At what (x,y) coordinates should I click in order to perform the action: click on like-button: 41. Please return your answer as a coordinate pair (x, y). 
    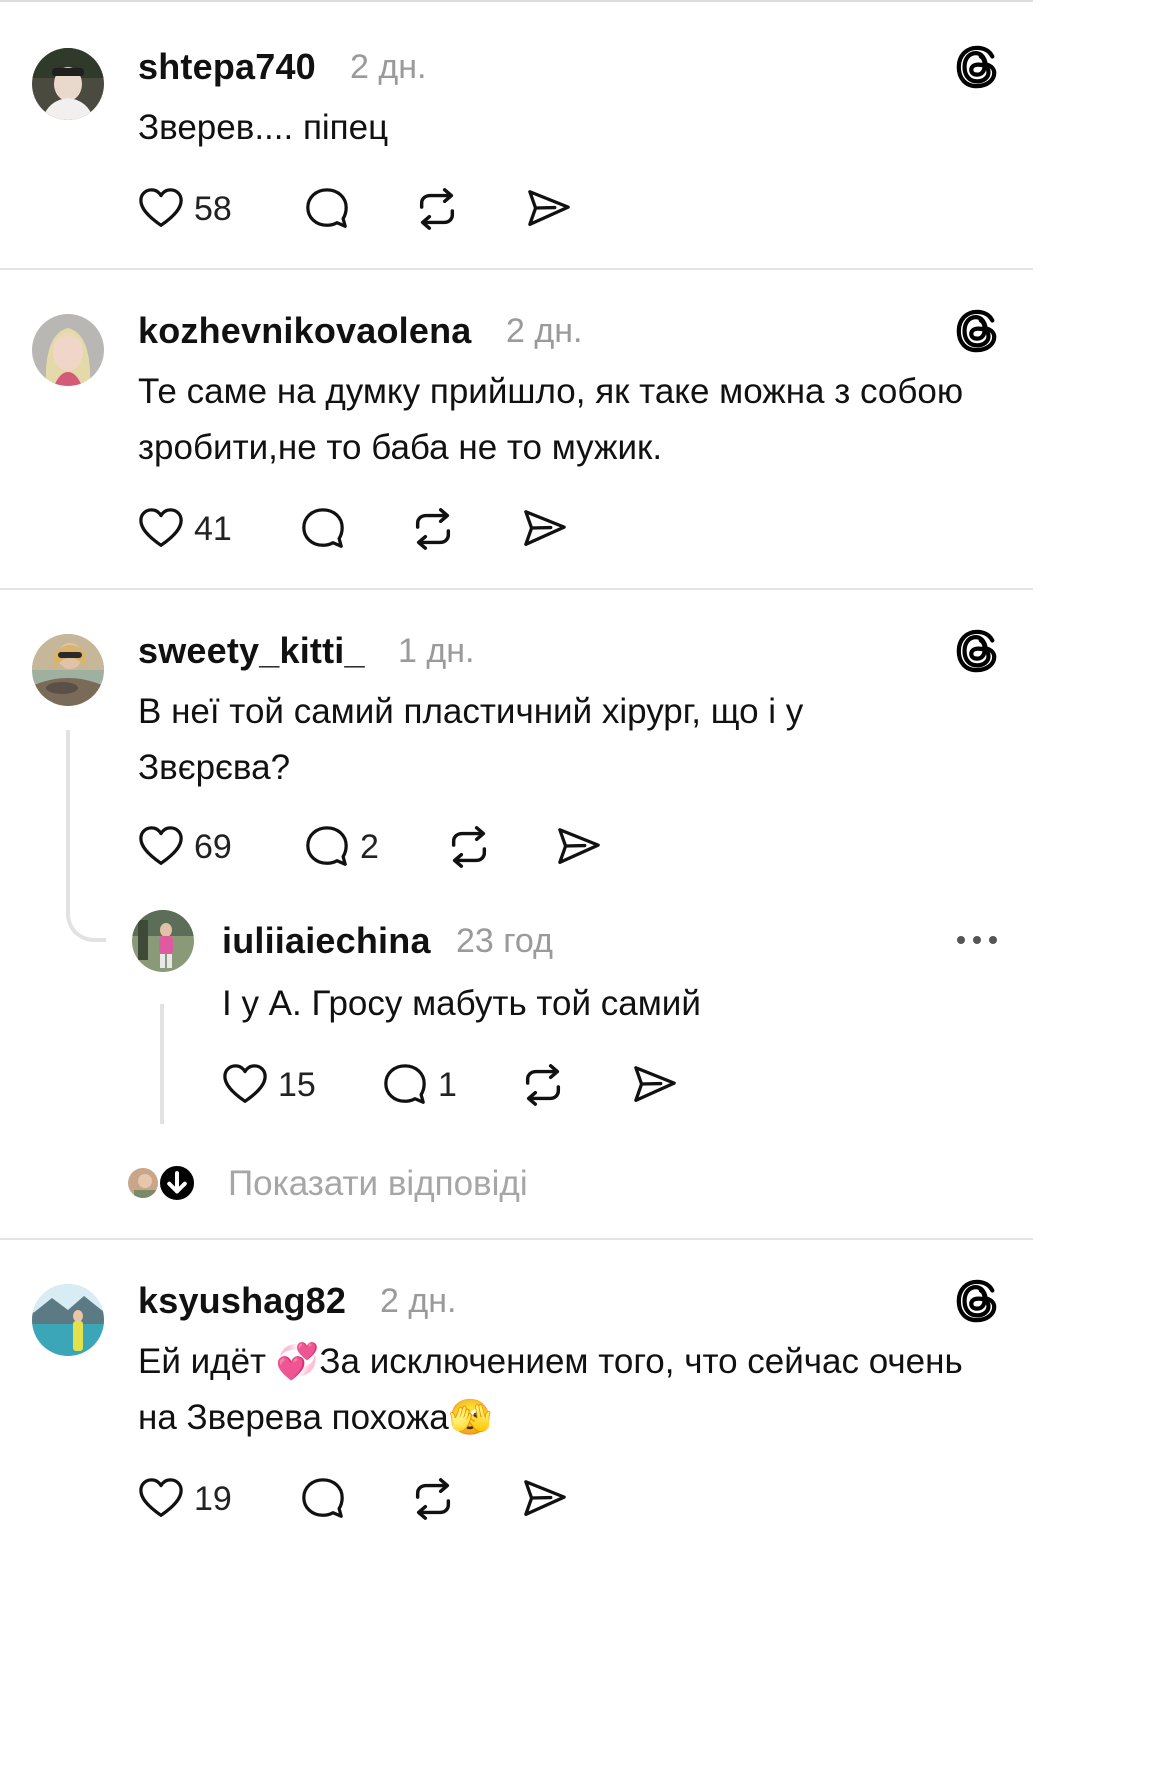
    Looking at the image, I should click on (185, 529).